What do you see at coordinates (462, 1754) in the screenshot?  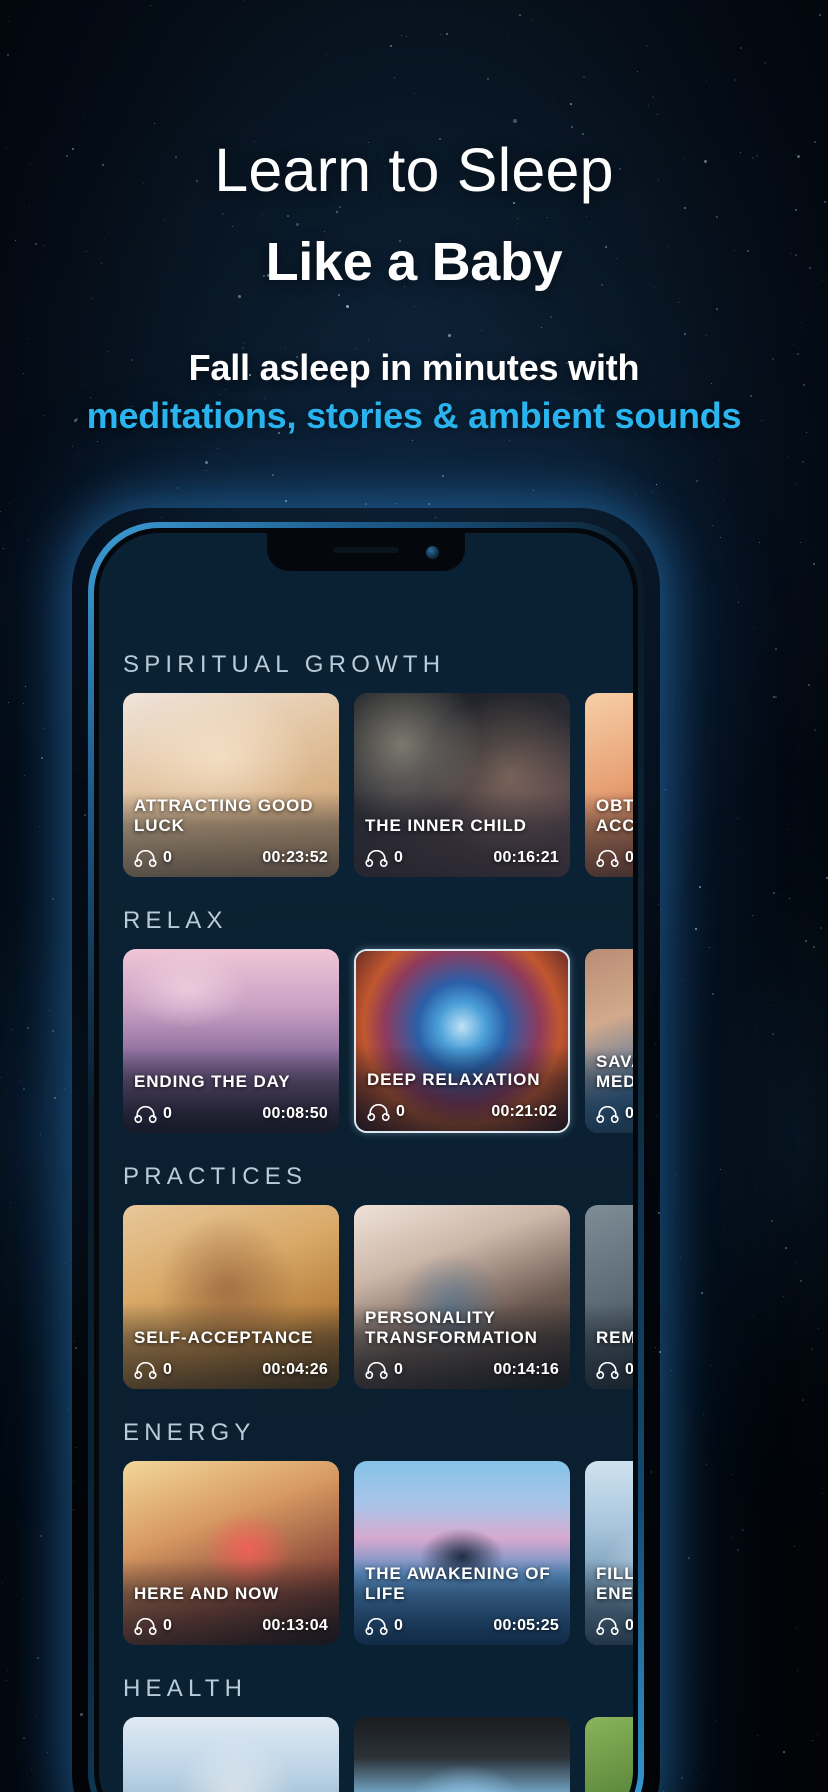 I see `meditation-card: I AM THE LOVE0` at bounding box center [462, 1754].